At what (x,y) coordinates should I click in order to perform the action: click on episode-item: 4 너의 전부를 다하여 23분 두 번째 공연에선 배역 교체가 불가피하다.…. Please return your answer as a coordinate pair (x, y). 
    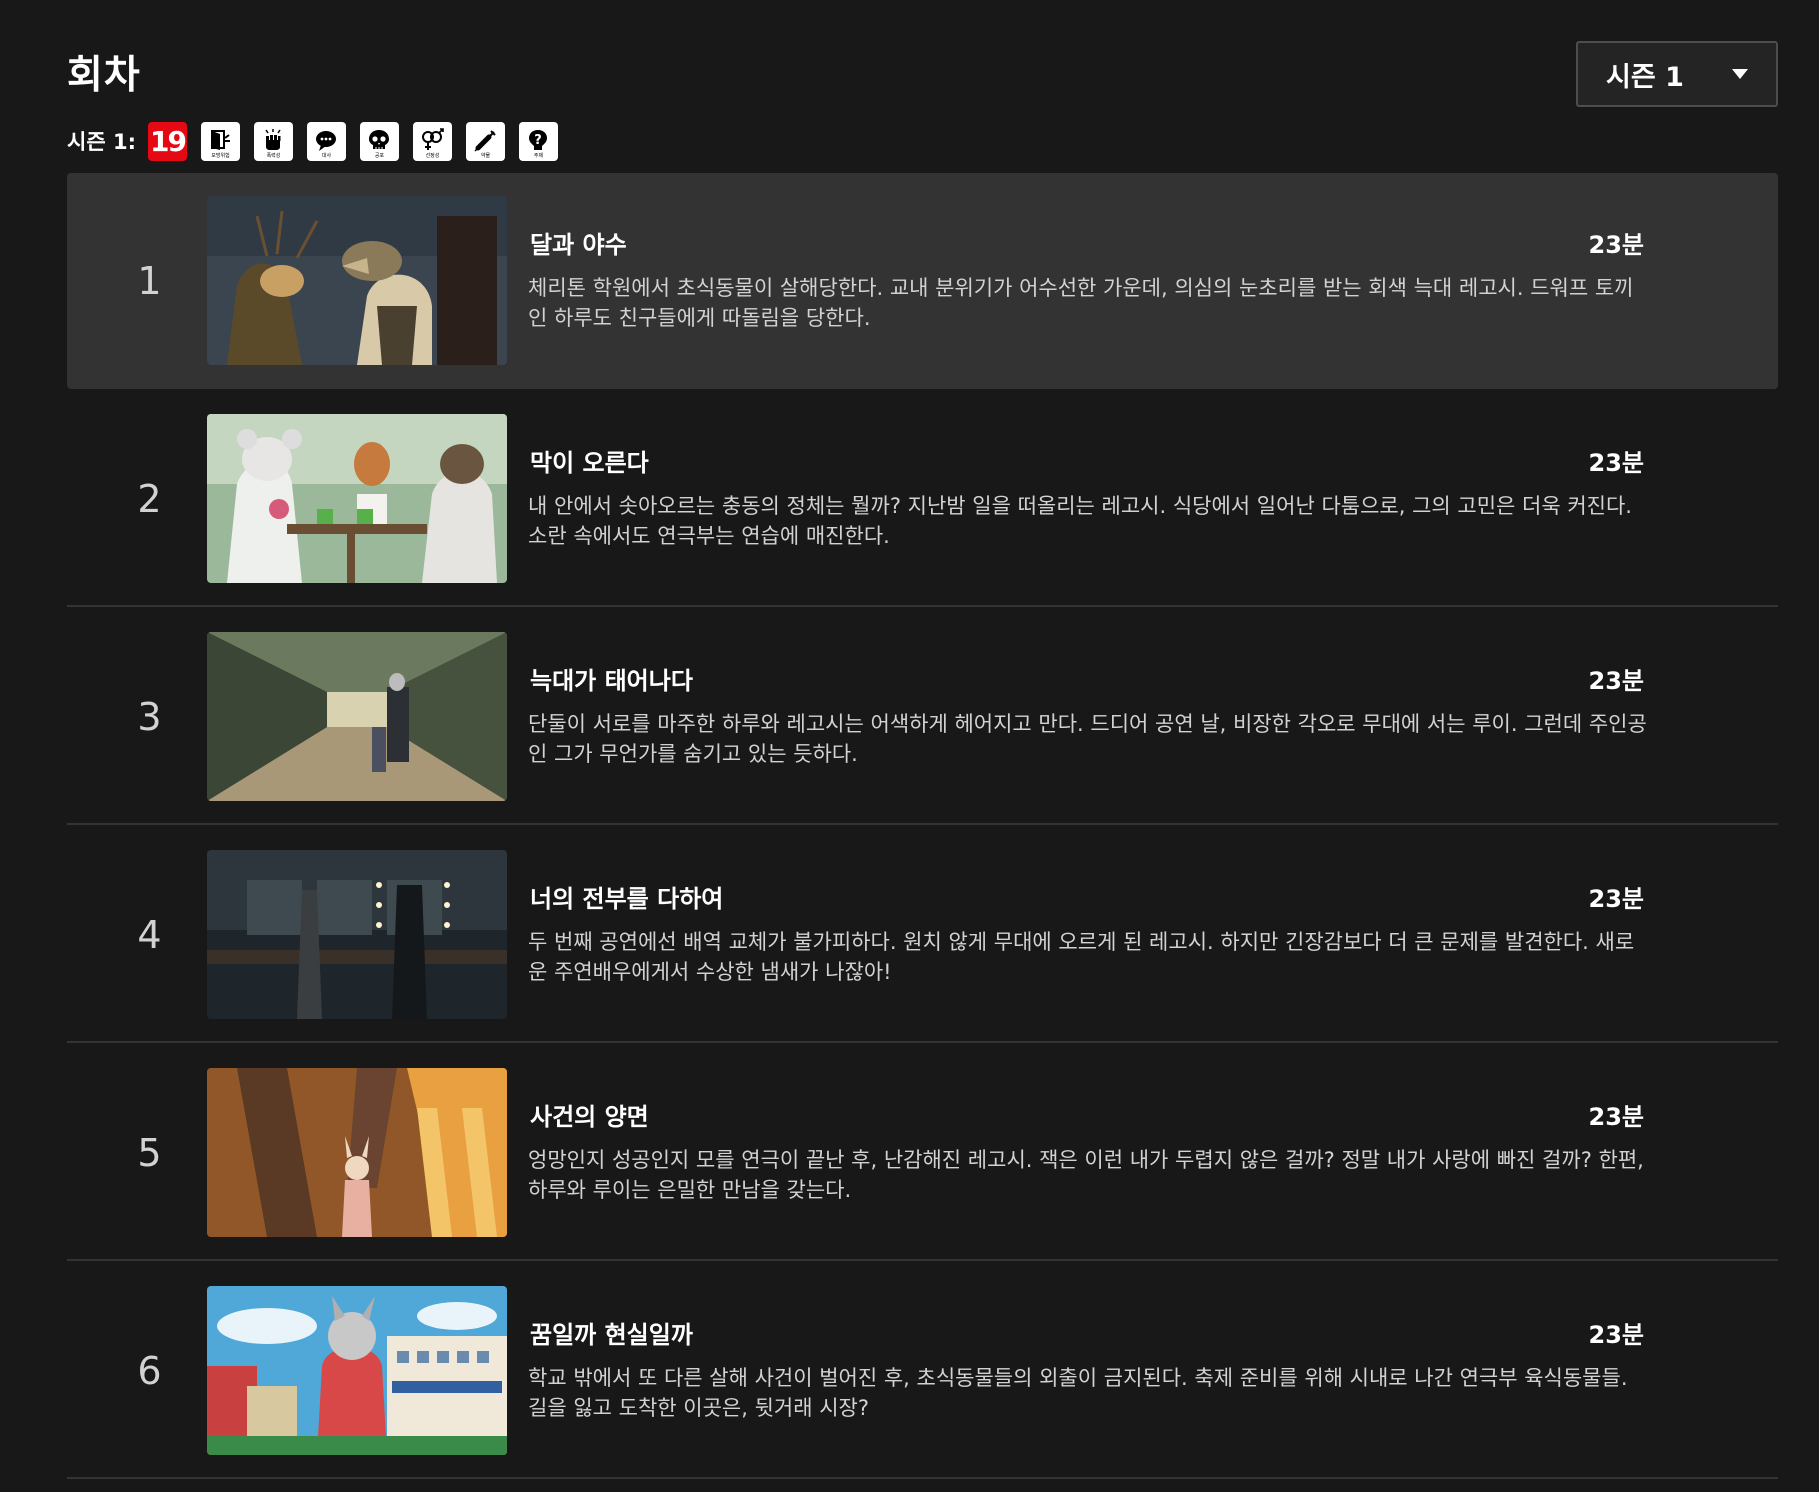
    Looking at the image, I should click on (922, 935).